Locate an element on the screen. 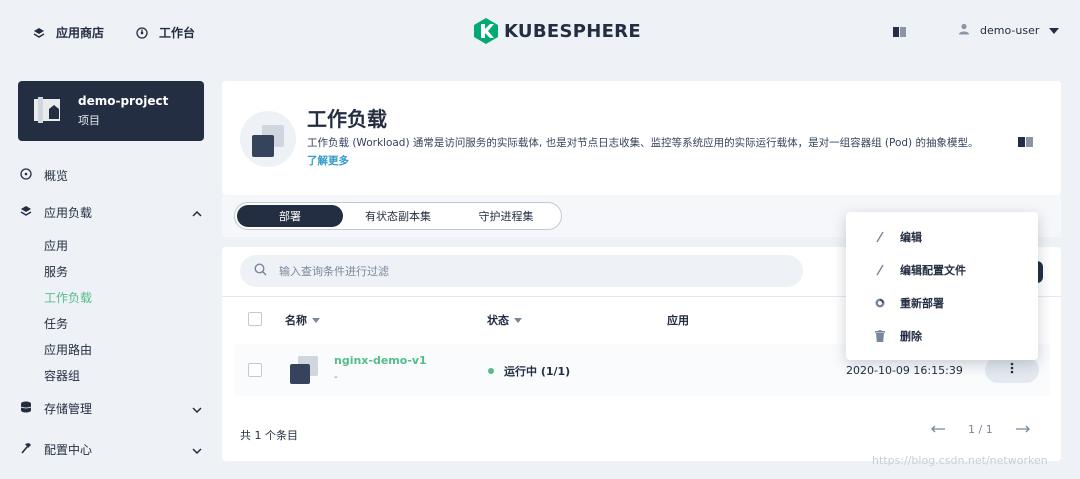 This screenshot has height=479, width=1080. workload-name-link: nginx-demo-v1 is located at coordinates (380, 360).